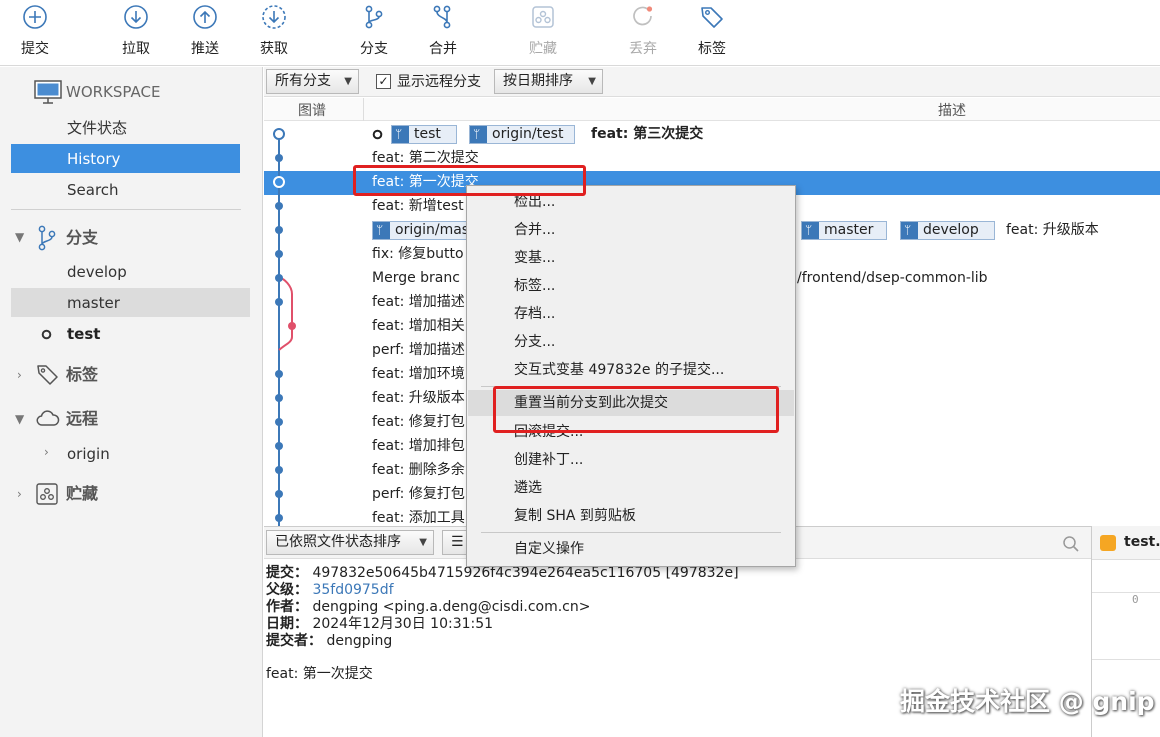 This screenshot has height=737, width=1160. Describe the element at coordinates (319, 674) in the screenshot. I see `detail-message: feat: 第一次提交` at that location.